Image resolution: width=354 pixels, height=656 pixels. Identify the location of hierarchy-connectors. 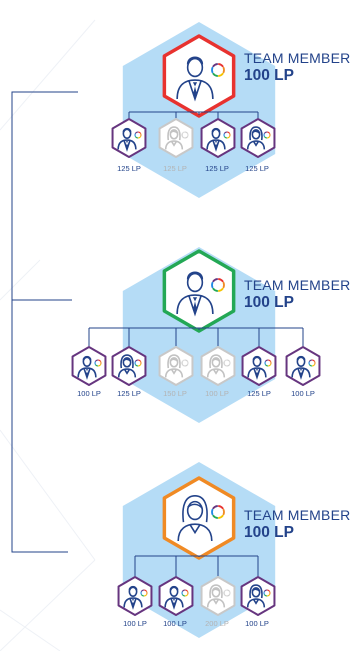
(44, 322).